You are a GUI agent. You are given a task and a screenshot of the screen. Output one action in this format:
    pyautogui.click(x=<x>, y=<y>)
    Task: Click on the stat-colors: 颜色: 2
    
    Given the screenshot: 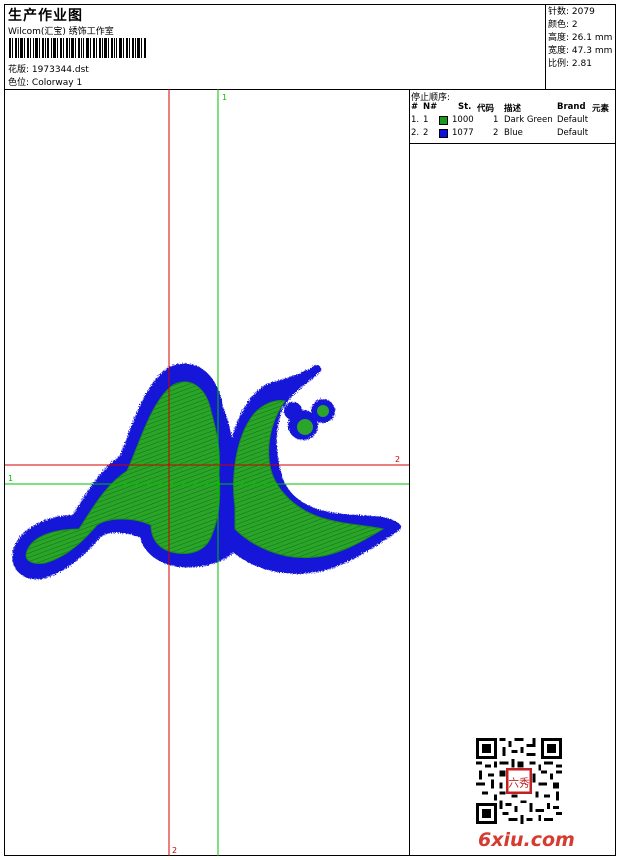 What is the action you would take?
    pyautogui.click(x=563, y=25)
    